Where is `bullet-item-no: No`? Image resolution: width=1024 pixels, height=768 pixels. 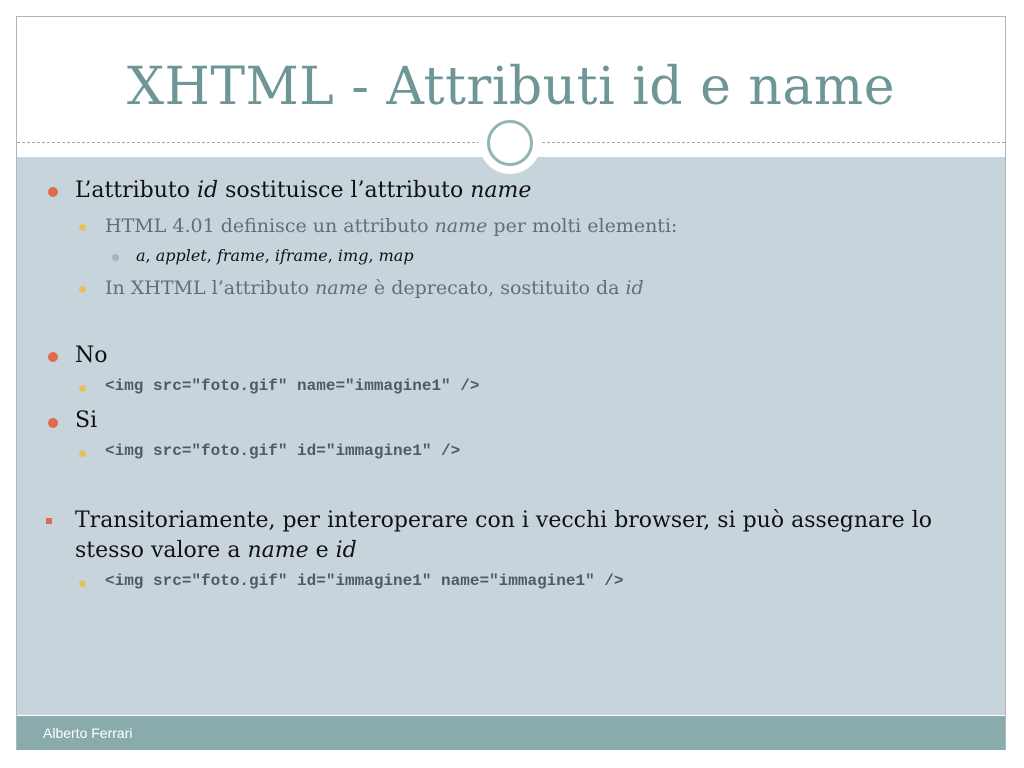 bullet-item-no: No is located at coordinates (91, 355).